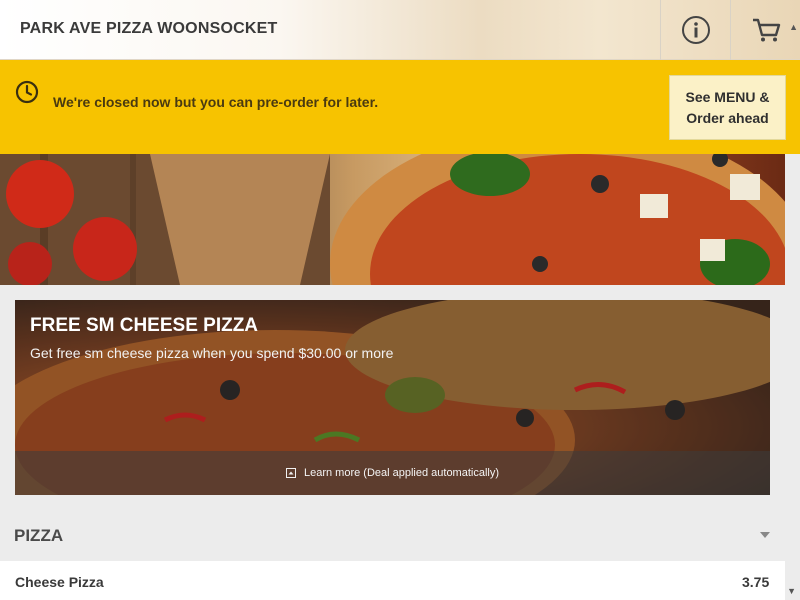  I want to click on section-title: PIZZA, so click(39, 535).